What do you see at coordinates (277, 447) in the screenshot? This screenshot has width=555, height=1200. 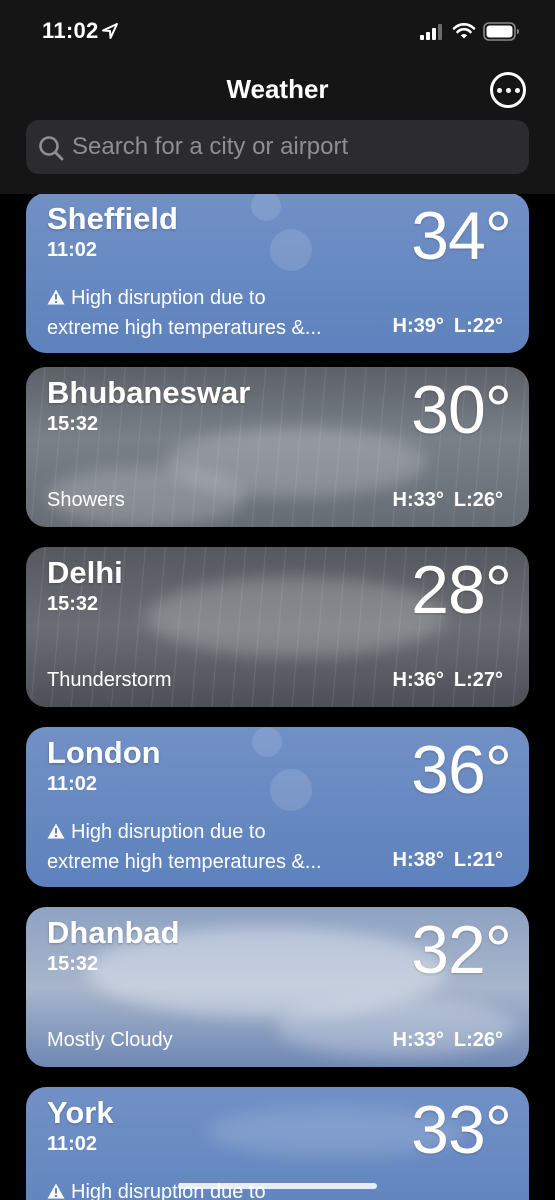 I see `city-card-bhubaneswar: Bhubaneswar 15:32 30° Showers H:33° L:26°` at bounding box center [277, 447].